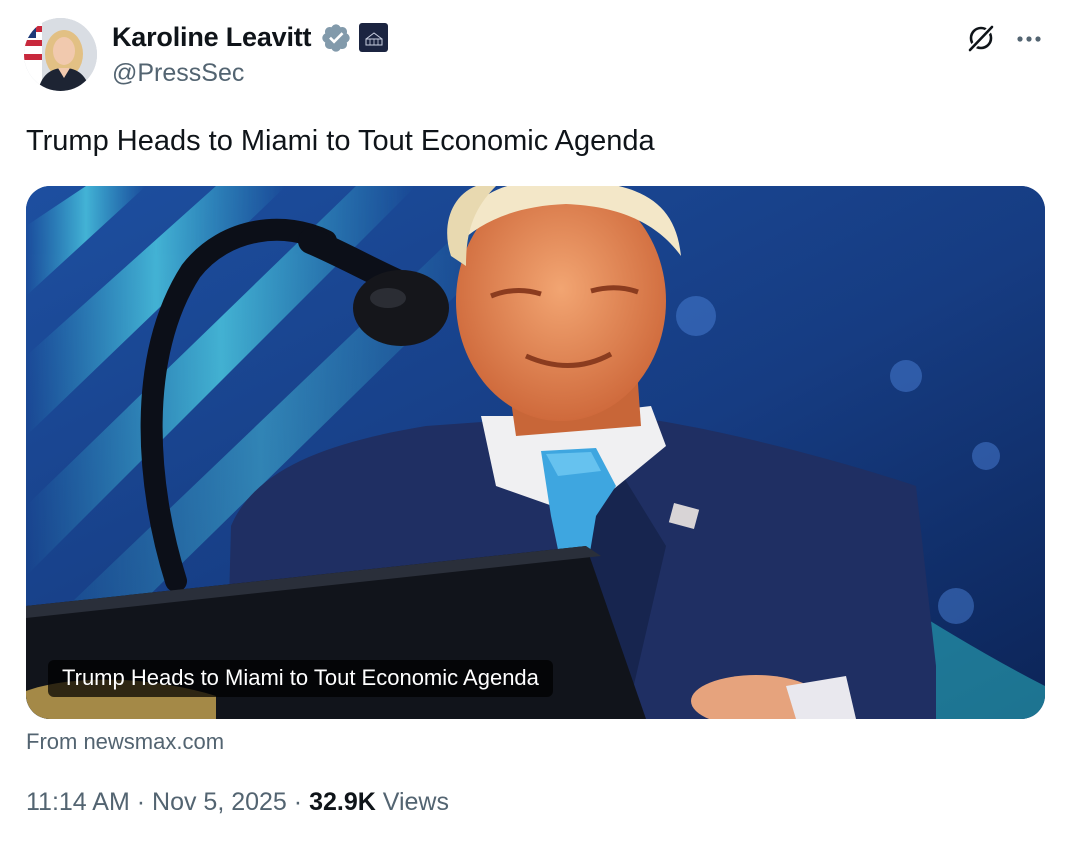 This screenshot has width=1078, height=846. What do you see at coordinates (178, 73) in the screenshot?
I see `author-handle: @PressSec` at bounding box center [178, 73].